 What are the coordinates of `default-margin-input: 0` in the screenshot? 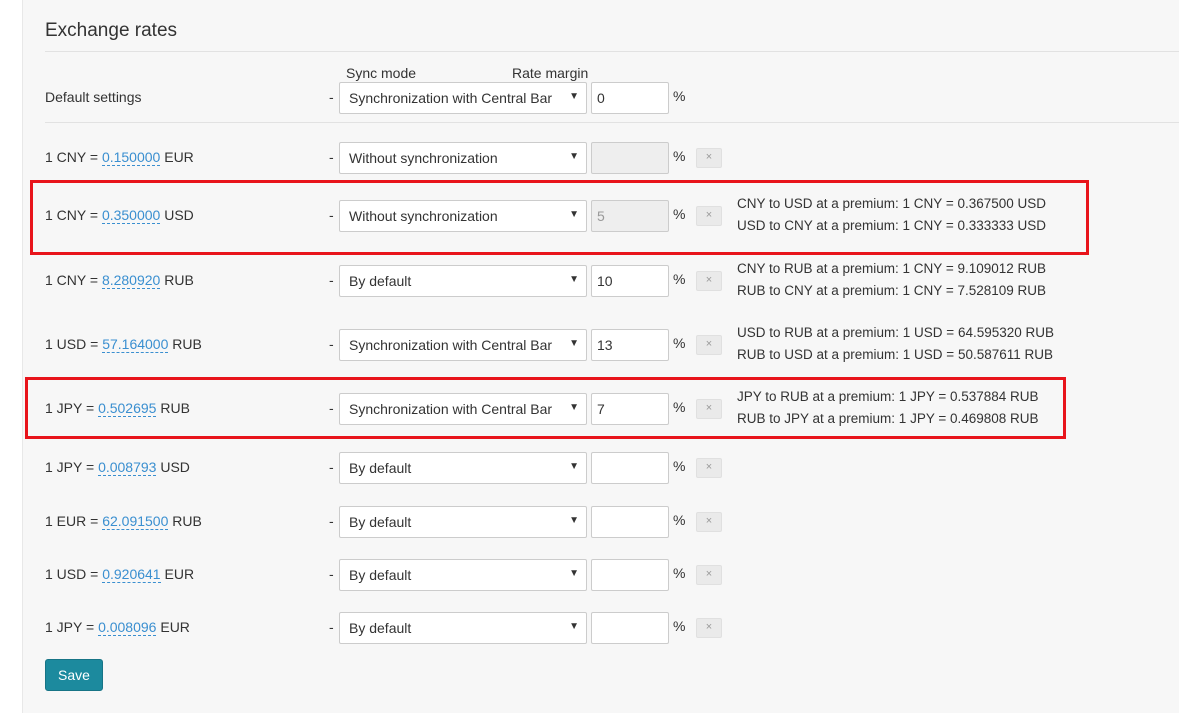 It's located at (630, 98).